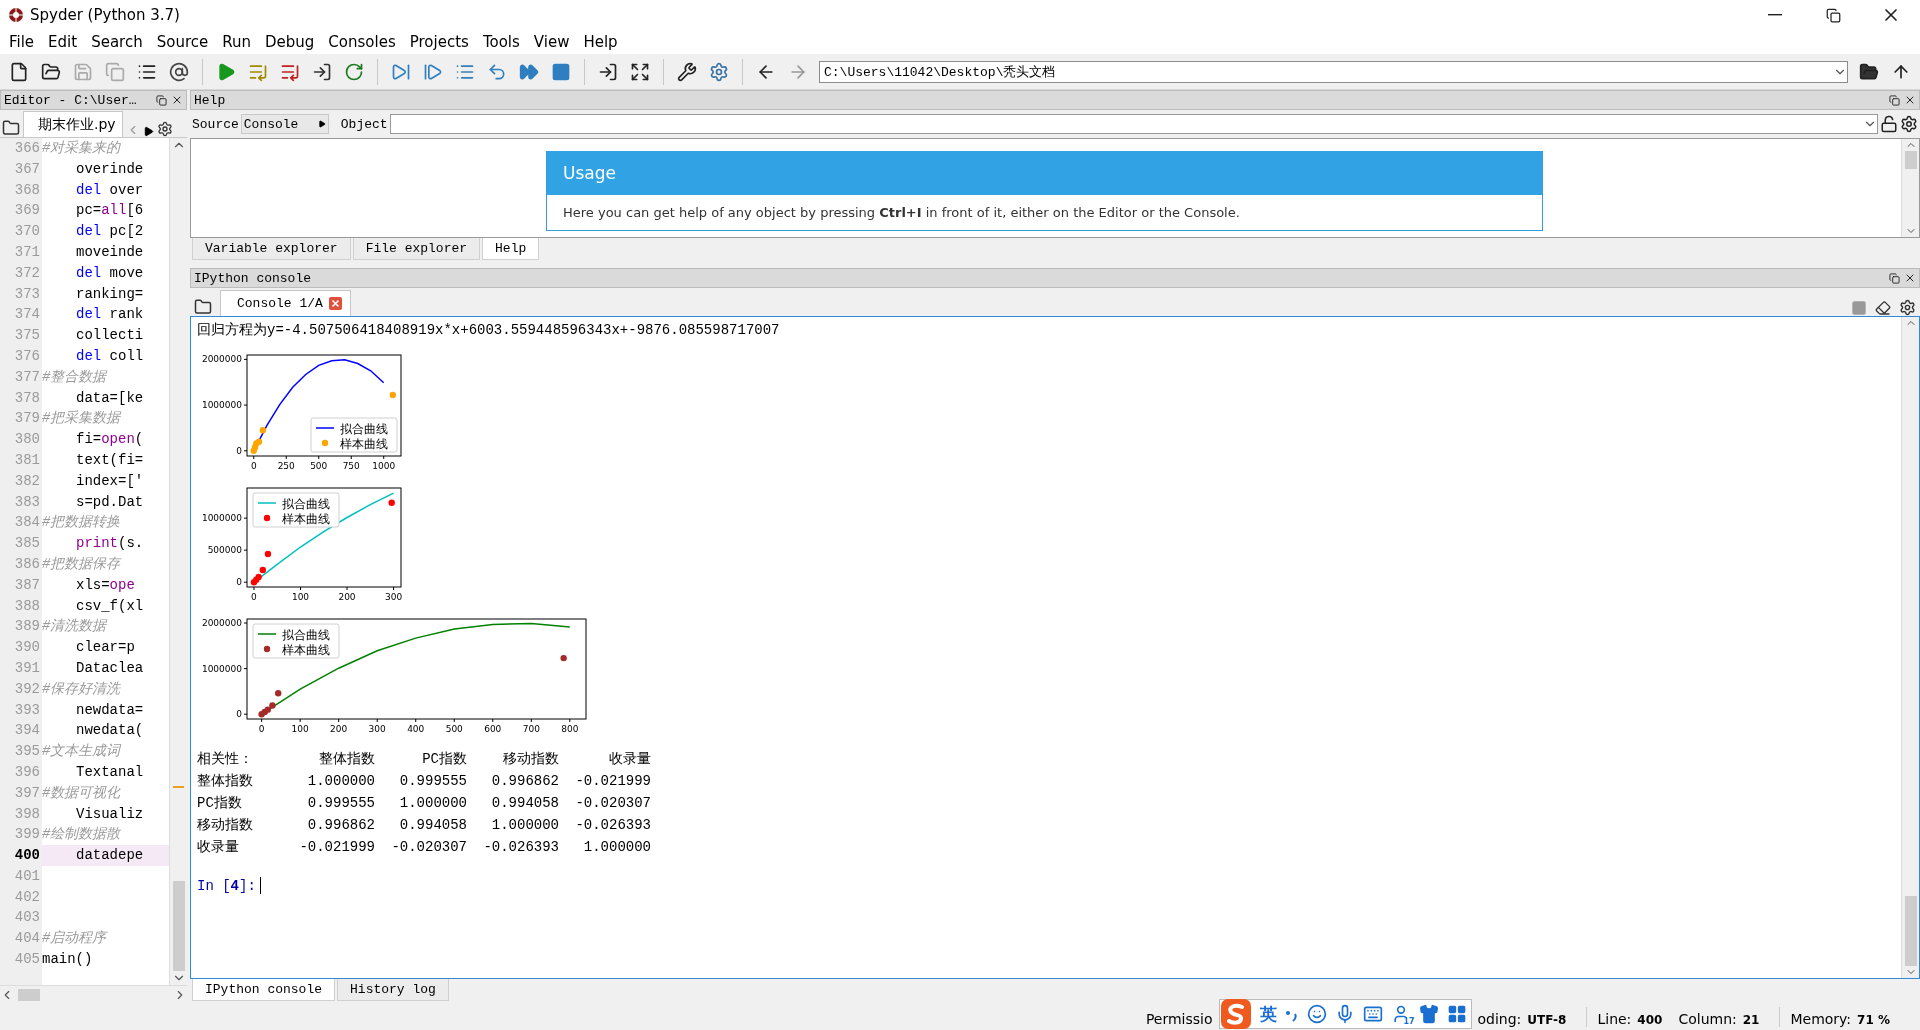 This screenshot has height=1030, width=1920. I want to click on pane-tab: IPython console, so click(264, 990).